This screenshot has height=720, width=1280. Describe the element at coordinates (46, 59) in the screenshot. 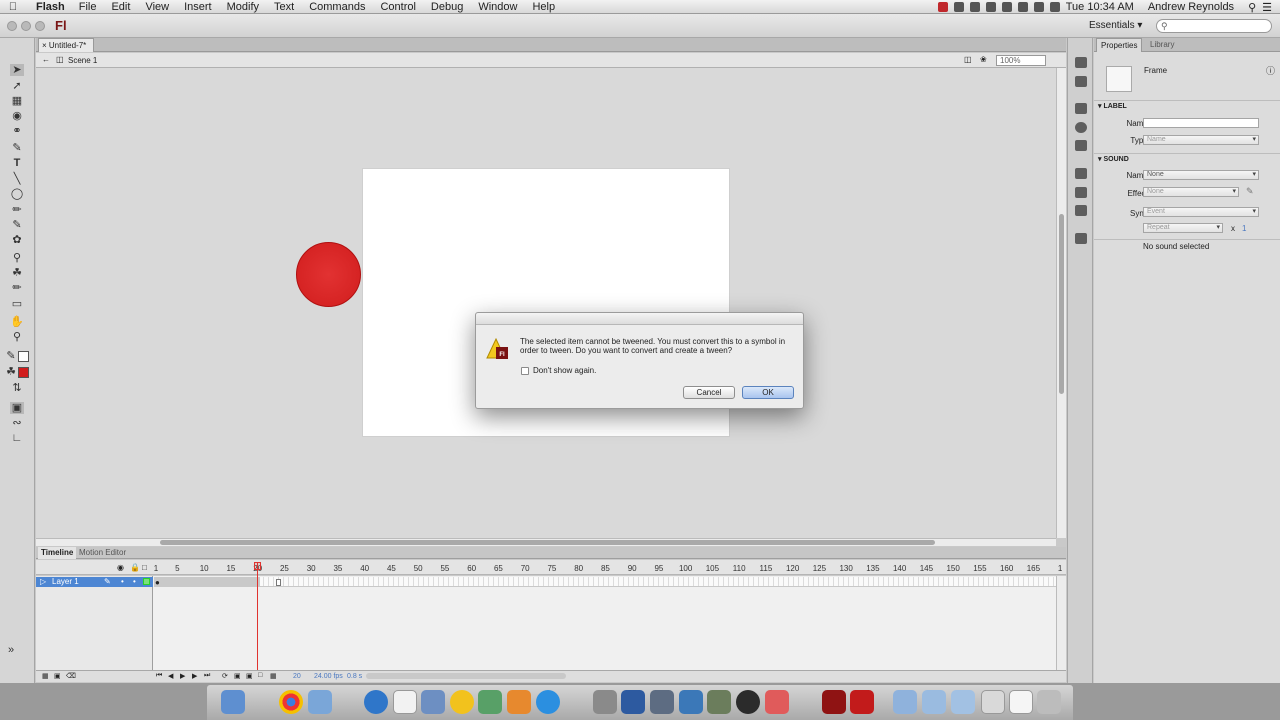

I see `back-arrow-icon: ←` at that location.